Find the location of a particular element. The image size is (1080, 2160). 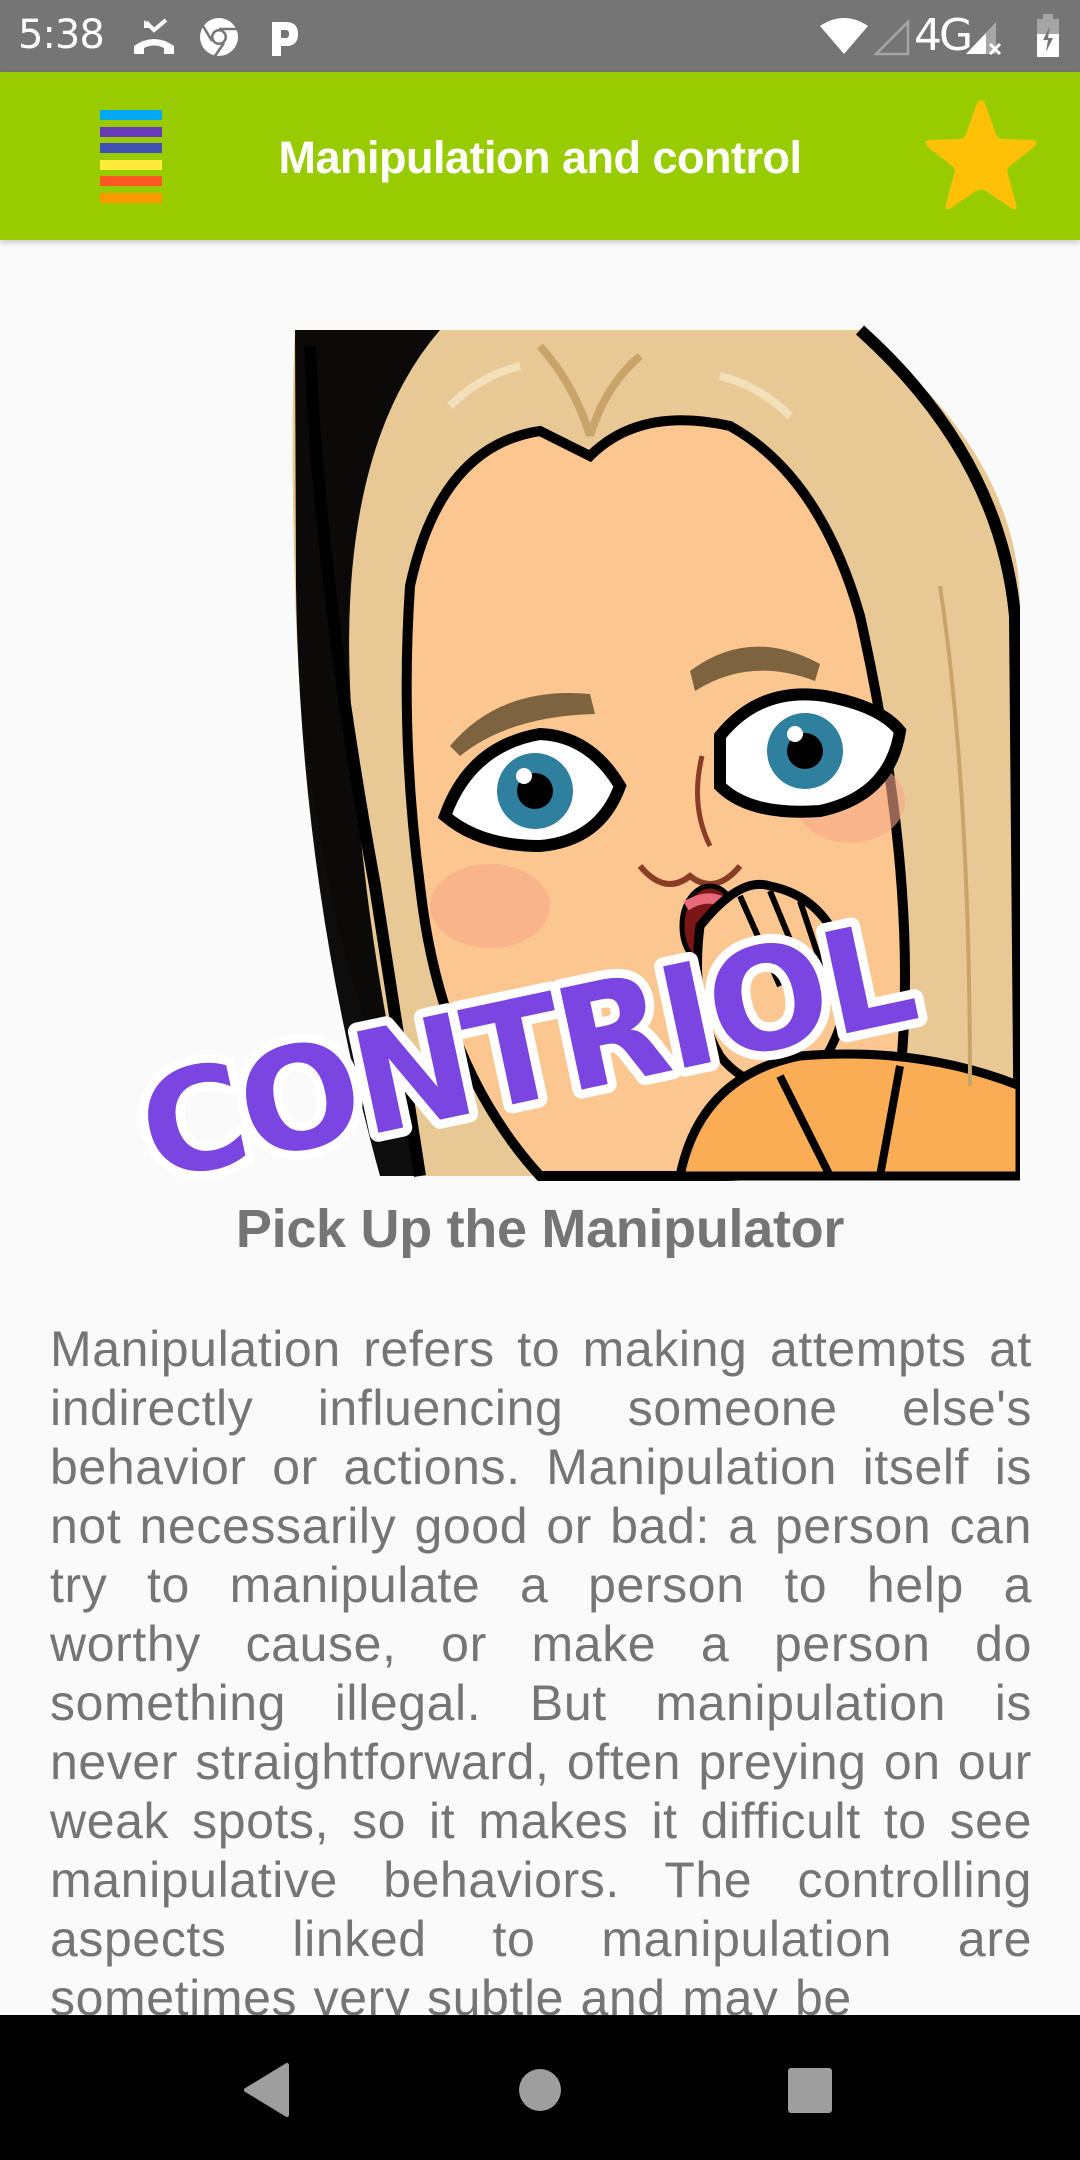

star-icon is located at coordinates (981, 155).